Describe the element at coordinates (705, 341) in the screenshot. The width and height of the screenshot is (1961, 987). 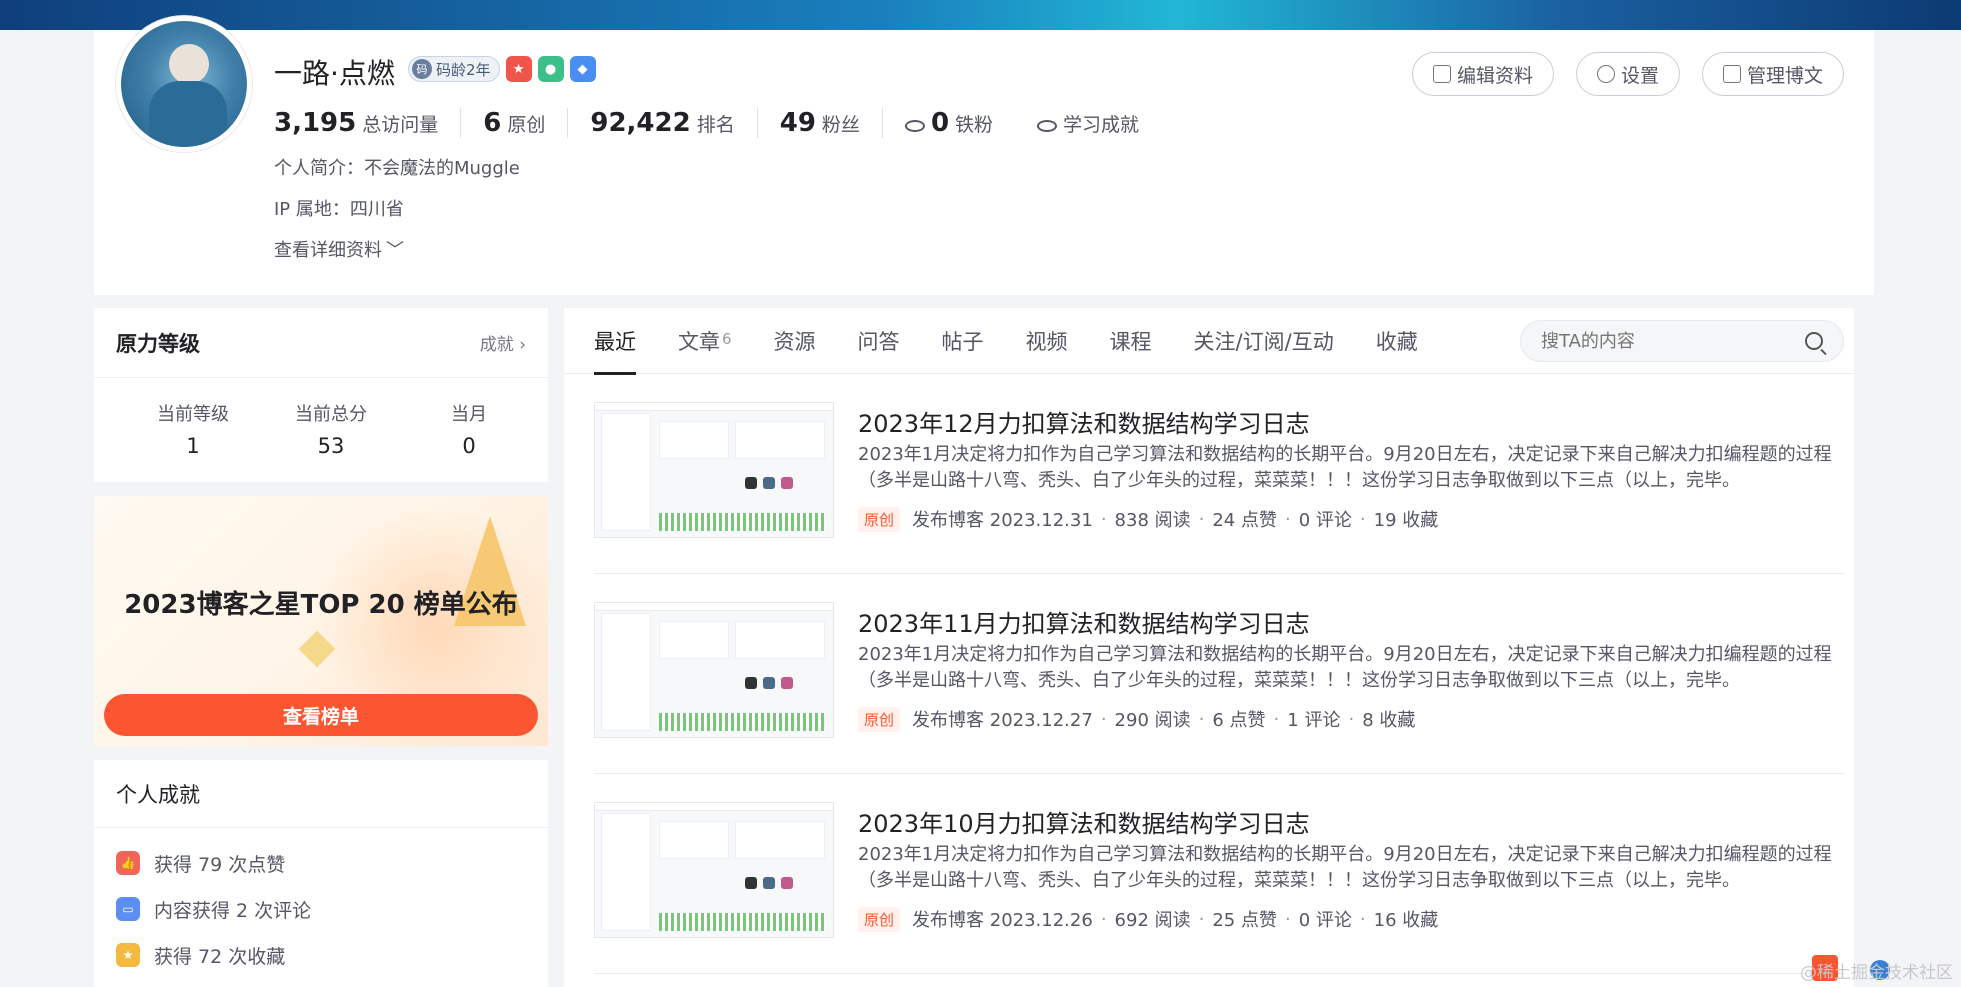
I see `tab-articles: 文章 6` at that location.